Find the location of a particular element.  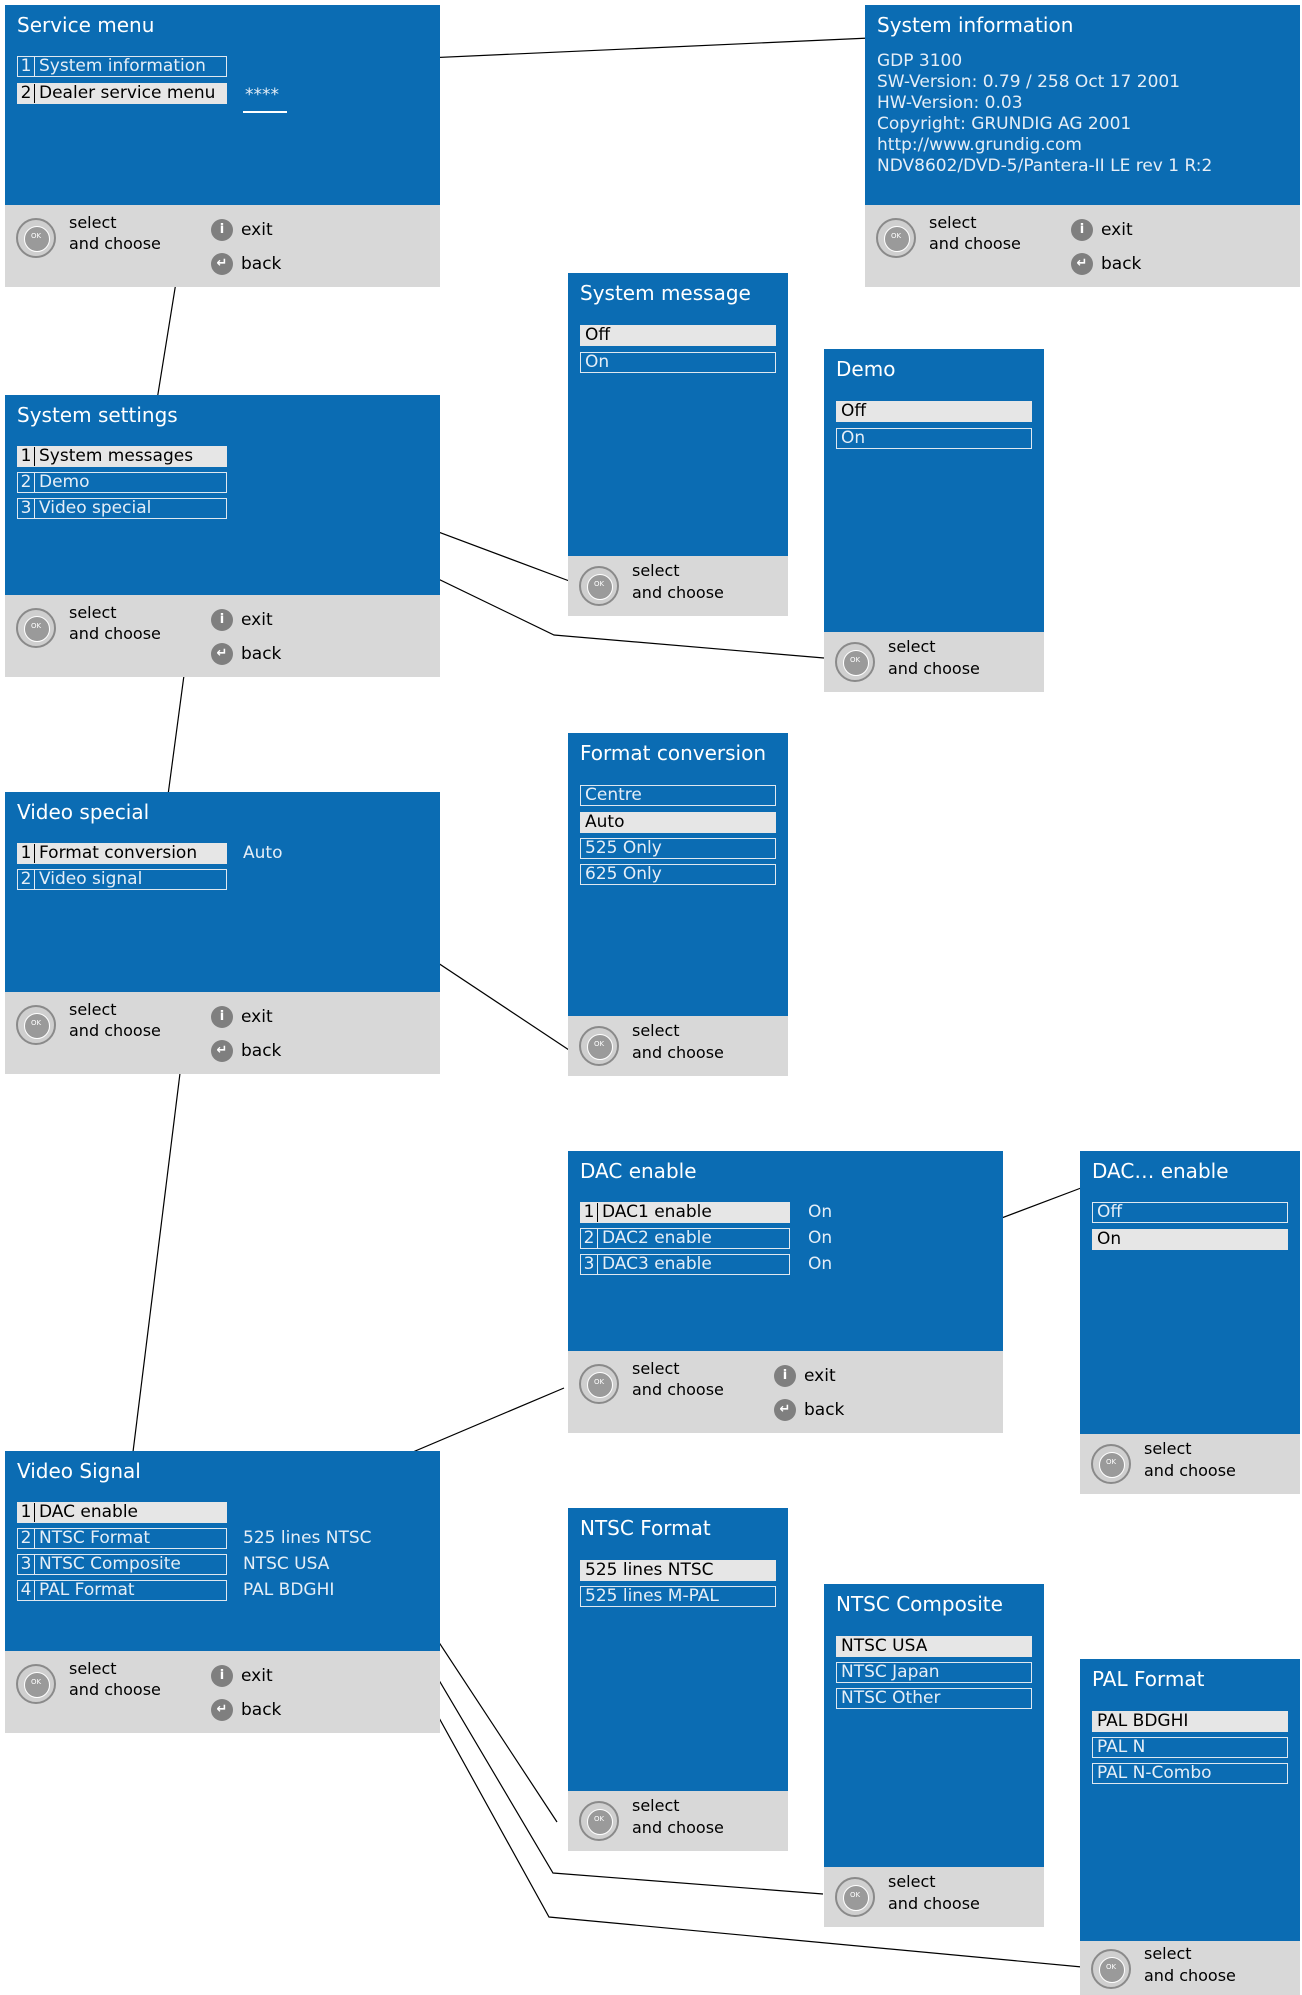

menu-item-ntsc-composite: 3 NTSC Composite is located at coordinates (122, 1564).